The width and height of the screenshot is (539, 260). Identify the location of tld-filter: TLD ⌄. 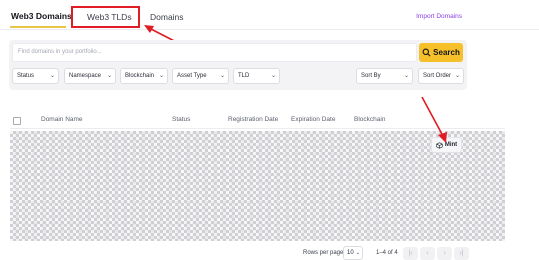
(256, 76).